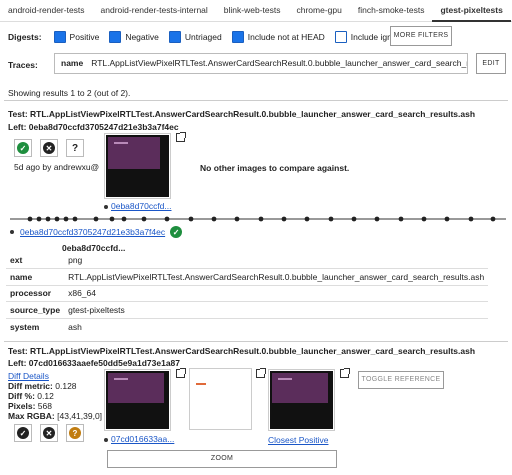 The image size is (512, 475). What do you see at coordinates (25, 37) in the screenshot?
I see `digests-label: Digests:` at bounding box center [25, 37].